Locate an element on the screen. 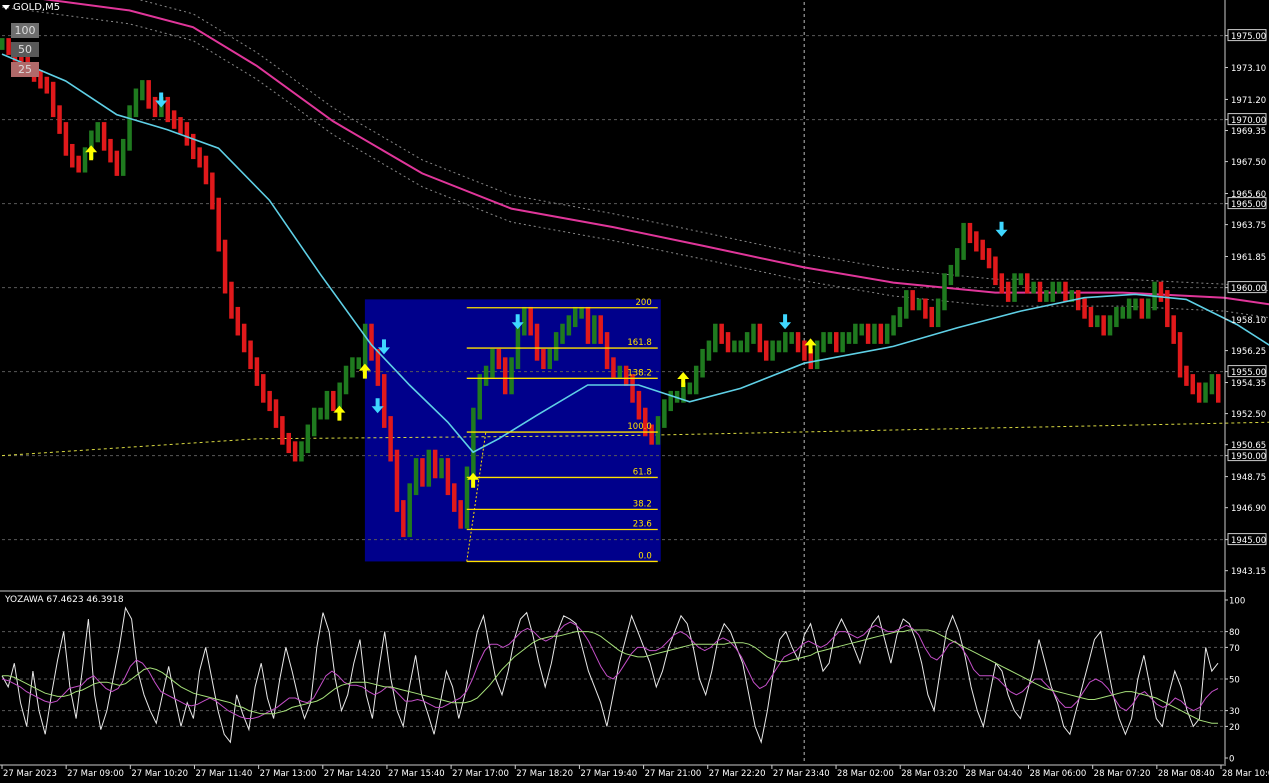 The height and width of the screenshot is (783, 1269). time-tick-label: 27 Mar 14:20 is located at coordinates (352, 774).